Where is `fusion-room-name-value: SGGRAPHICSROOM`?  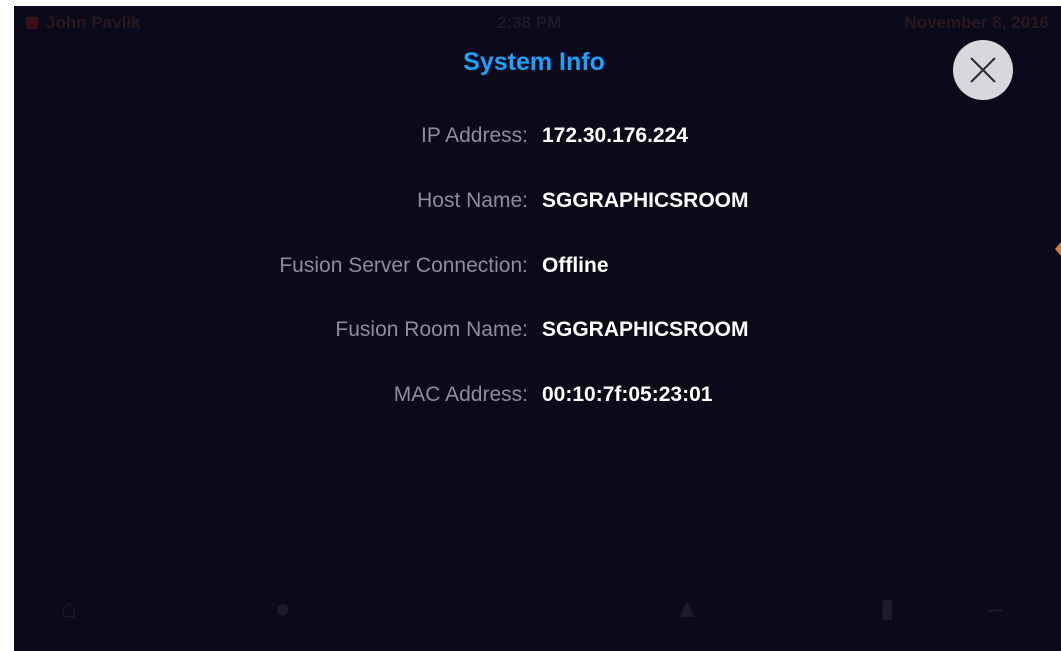
fusion-room-name-value: SGGRAPHICSROOM is located at coordinates (645, 329).